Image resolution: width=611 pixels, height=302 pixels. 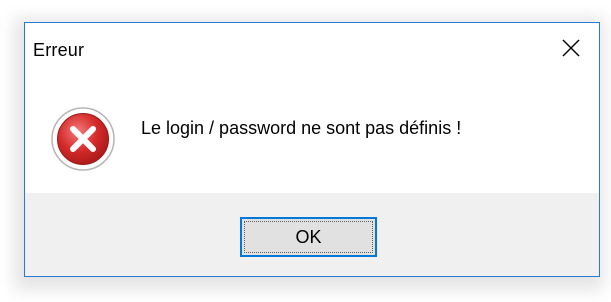 What do you see at coordinates (59, 50) in the screenshot?
I see `dialog-title: Erreur` at bounding box center [59, 50].